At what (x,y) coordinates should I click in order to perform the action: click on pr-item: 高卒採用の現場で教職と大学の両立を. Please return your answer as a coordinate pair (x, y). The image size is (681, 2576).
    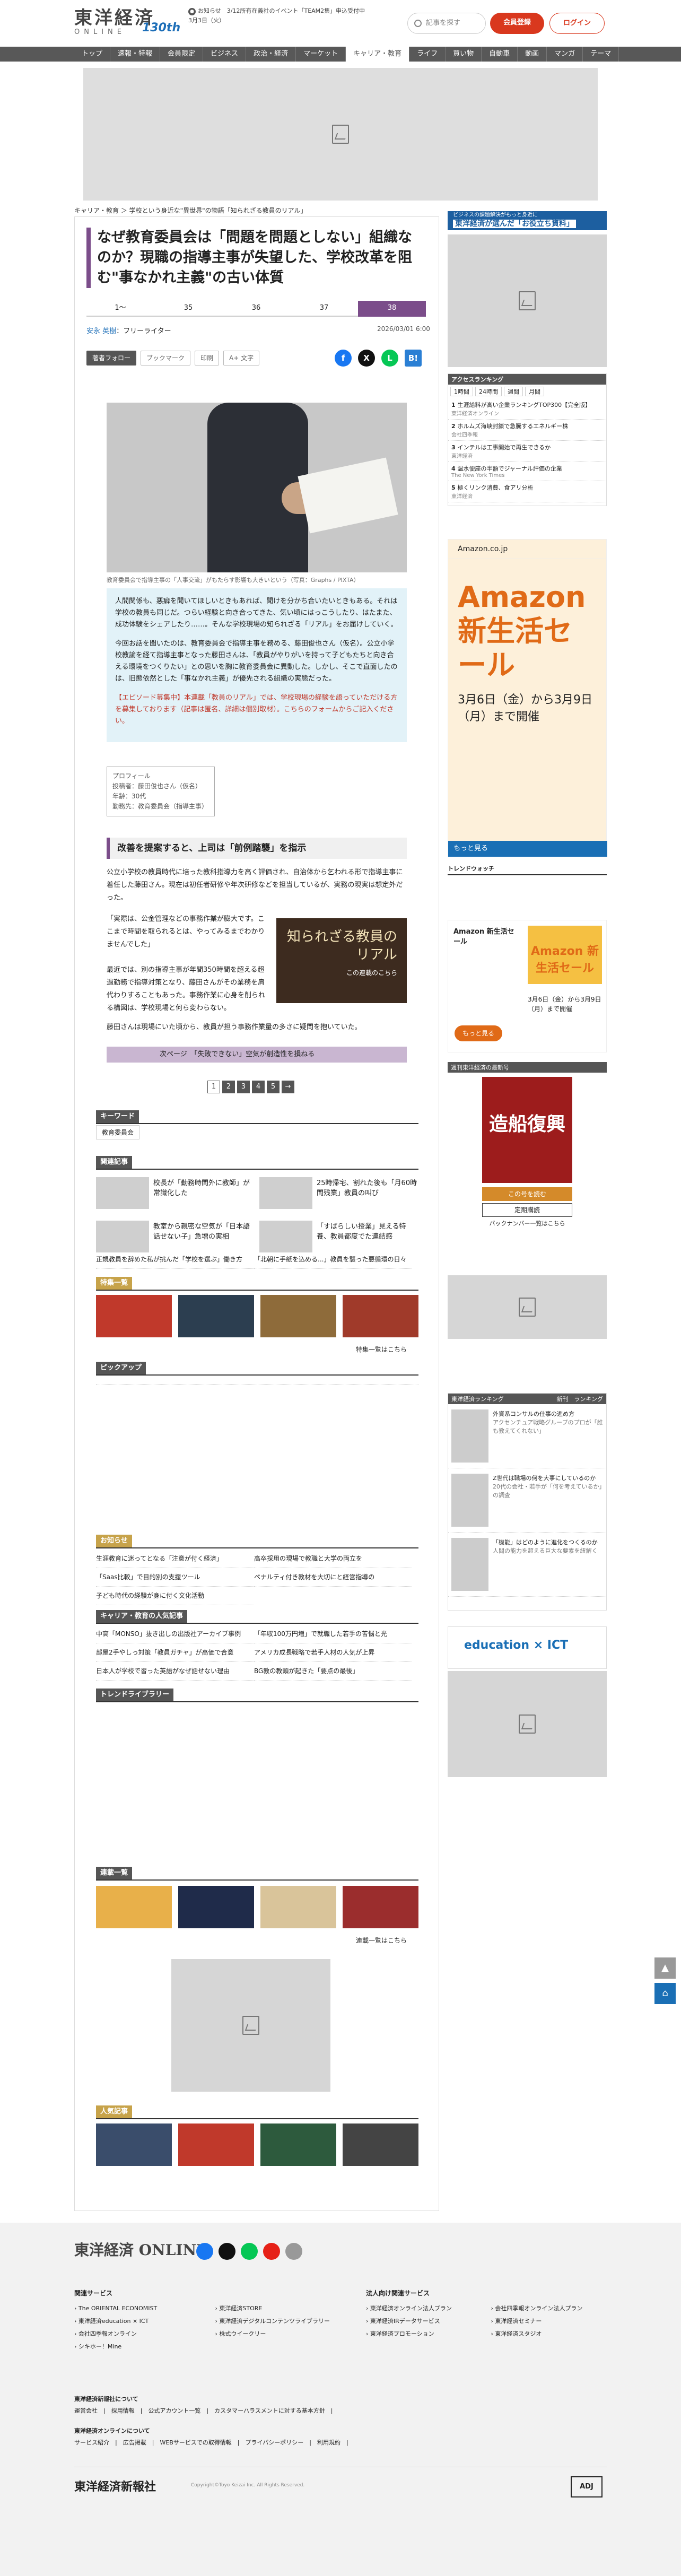
    Looking at the image, I should click on (333, 1559).